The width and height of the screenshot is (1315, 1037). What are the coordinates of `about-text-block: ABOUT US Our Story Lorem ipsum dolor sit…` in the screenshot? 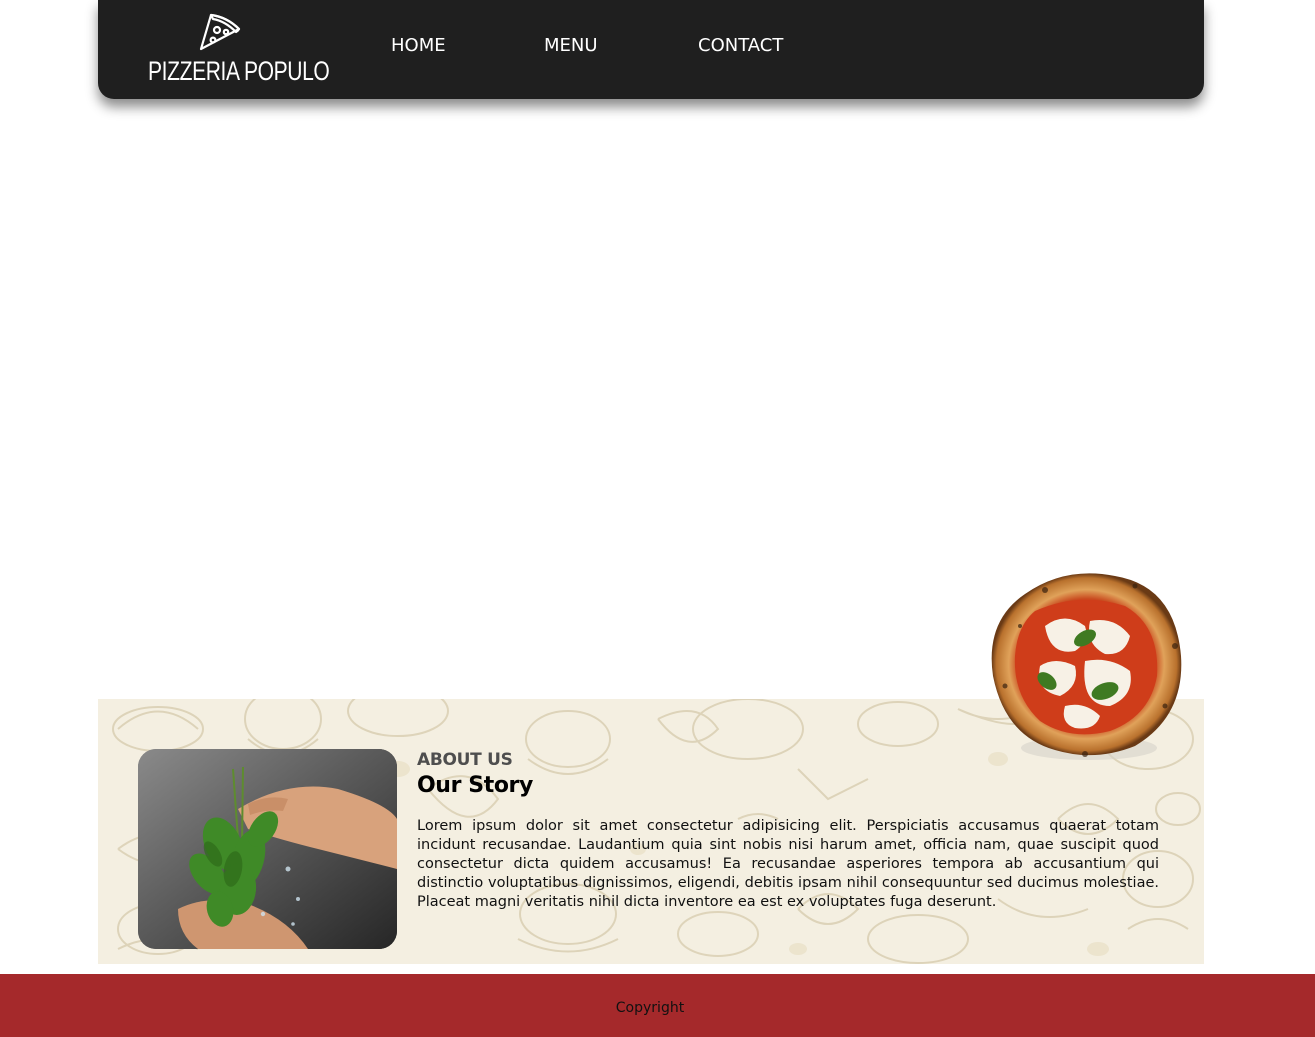 It's located at (788, 830).